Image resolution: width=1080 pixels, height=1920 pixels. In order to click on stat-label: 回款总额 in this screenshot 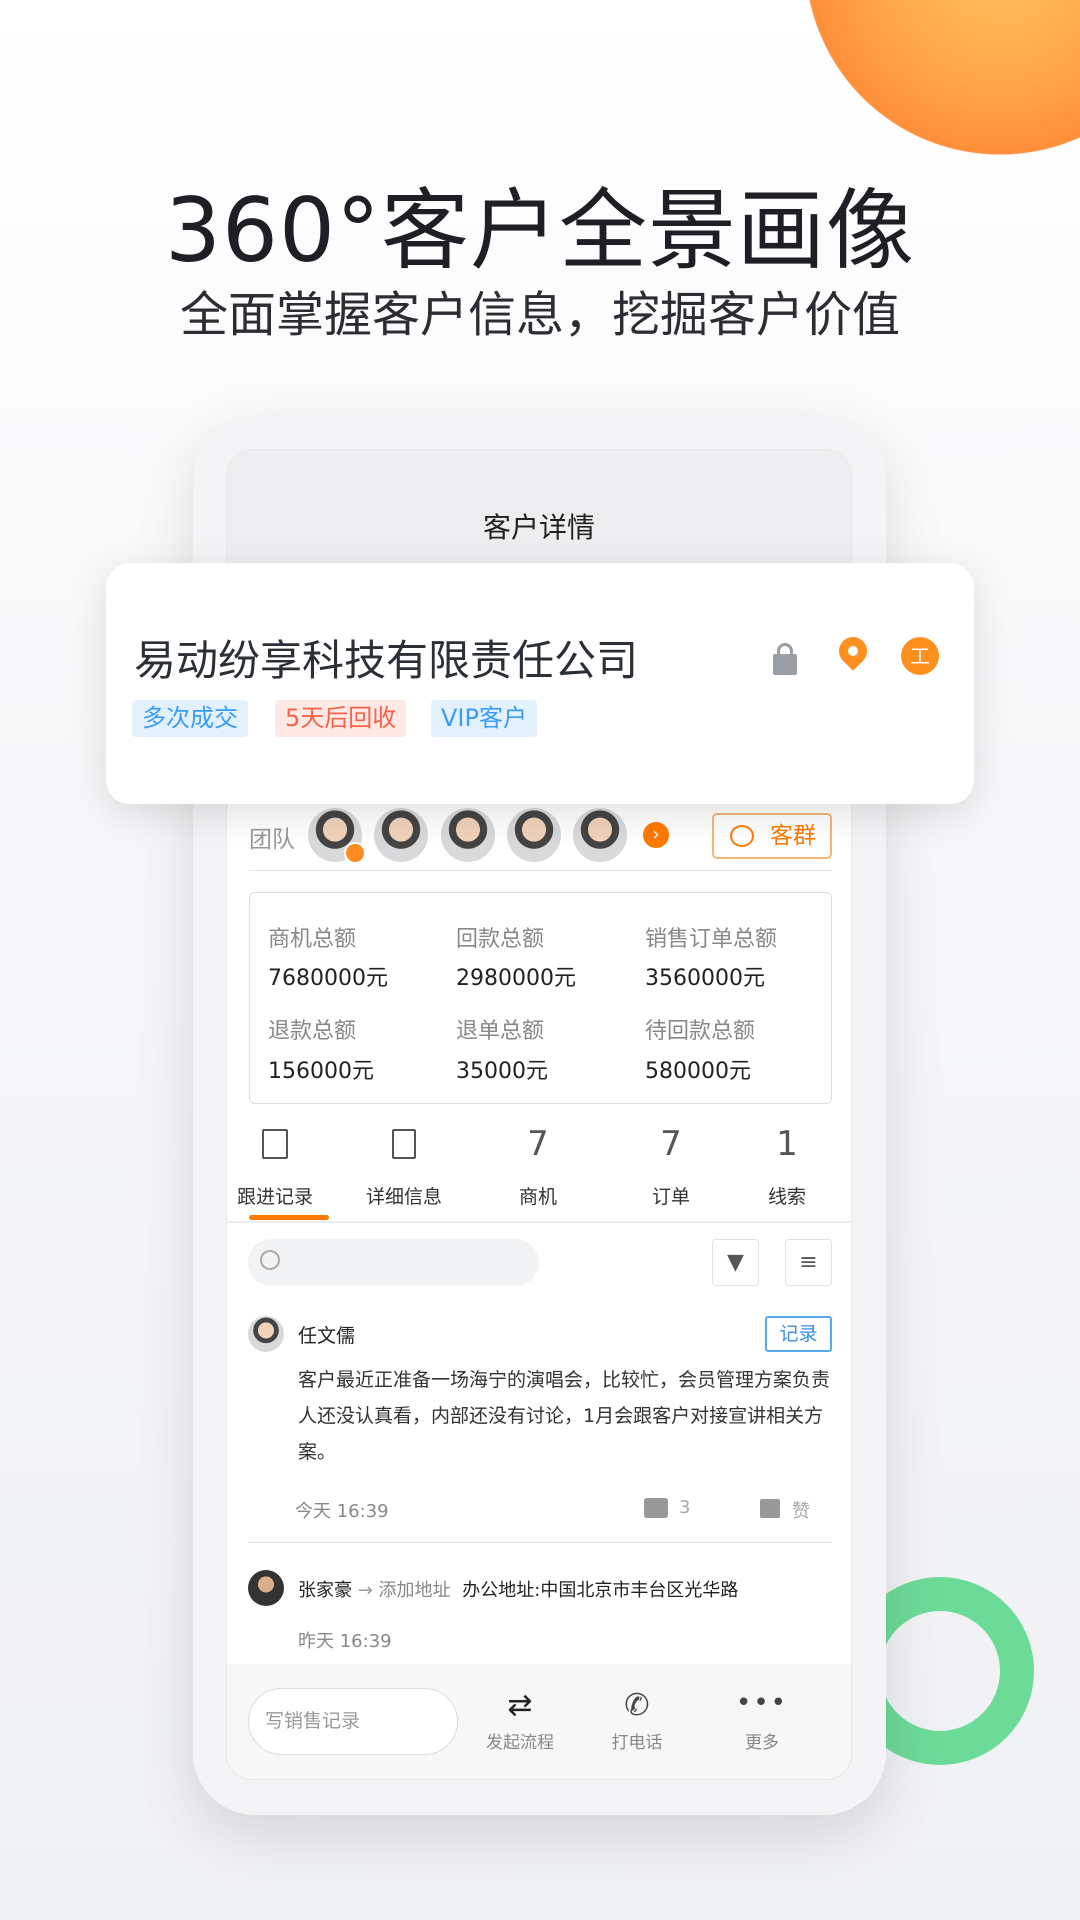, I will do `click(500, 939)`.